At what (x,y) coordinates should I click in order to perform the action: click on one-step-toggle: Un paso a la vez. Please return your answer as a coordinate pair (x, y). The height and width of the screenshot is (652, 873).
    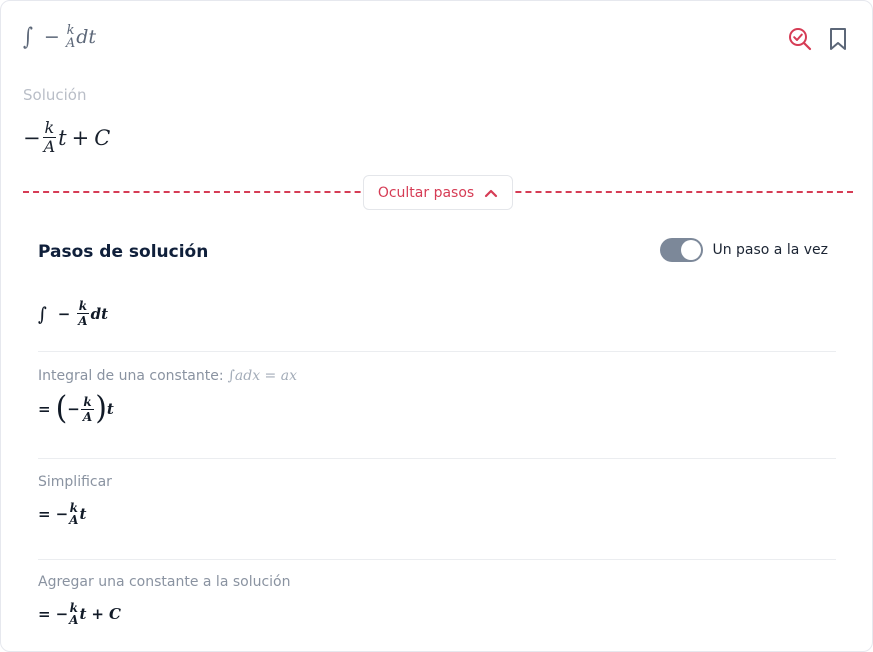
    Looking at the image, I should click on (744, 250).